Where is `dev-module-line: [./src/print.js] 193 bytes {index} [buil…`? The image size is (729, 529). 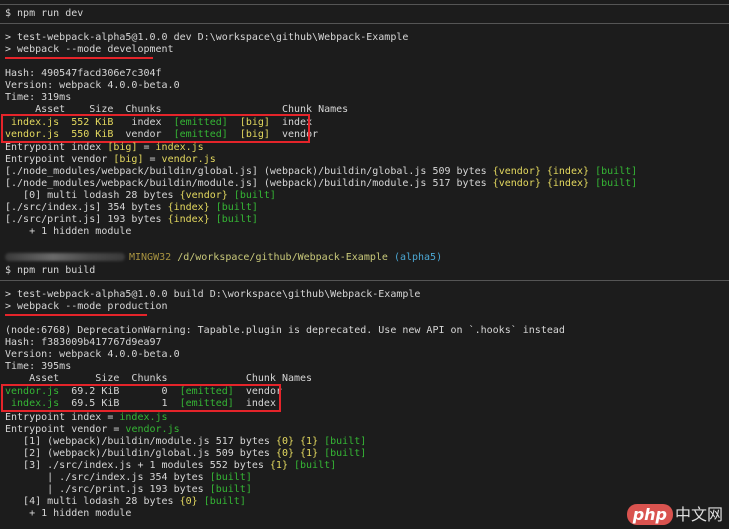
dev-module-line: [./src/print.js] 193 bytes {index} [buil… is located at coordinates (131, 219).